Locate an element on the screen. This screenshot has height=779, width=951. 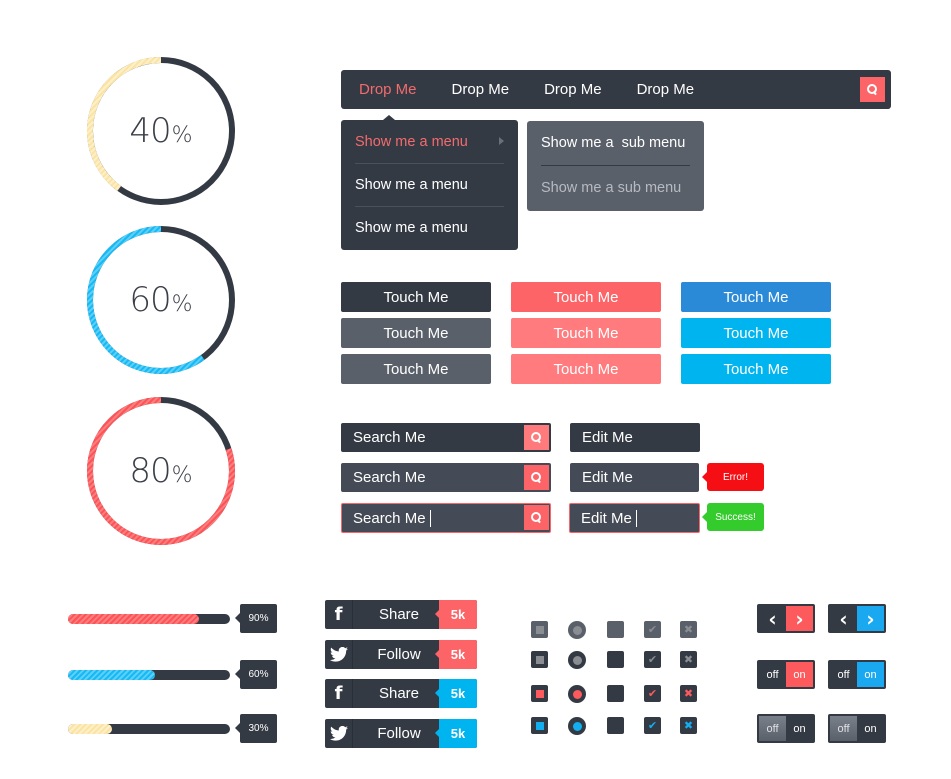
progress-ring-40: 40% is located at coordinates (161, 131).